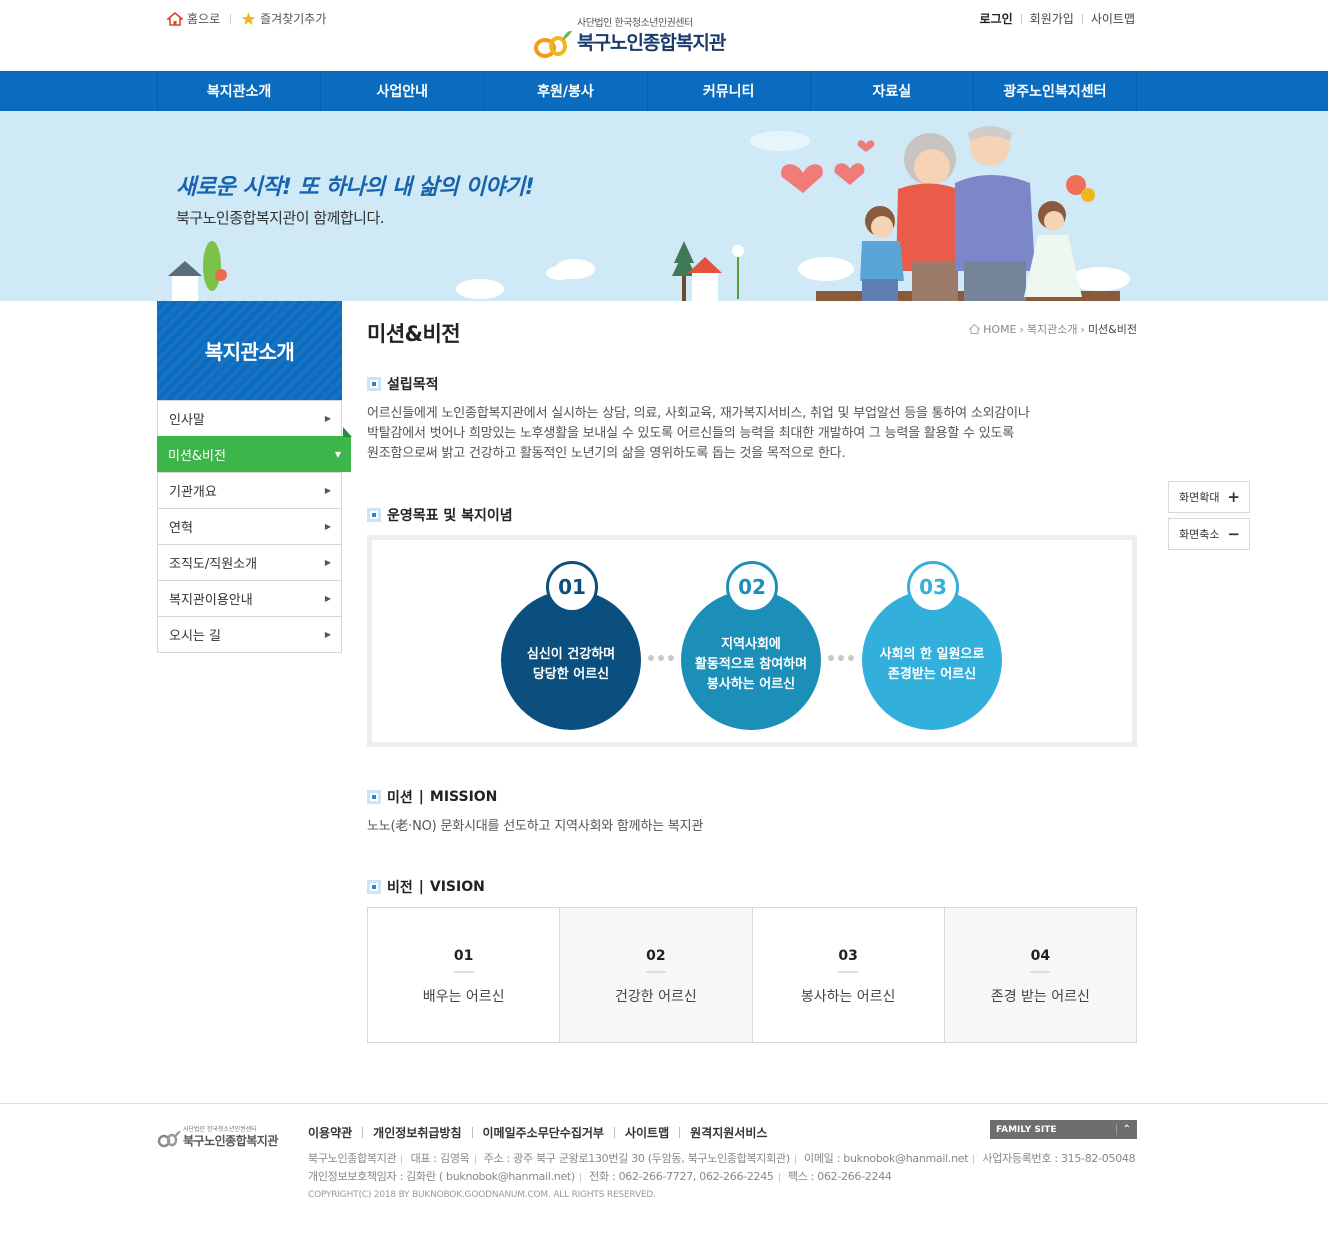  What do you see at coordinates (249, 526) in the screenshot?
I see `side-nav-item-history: 연혁 ▶` at bounding box center [249, 526].